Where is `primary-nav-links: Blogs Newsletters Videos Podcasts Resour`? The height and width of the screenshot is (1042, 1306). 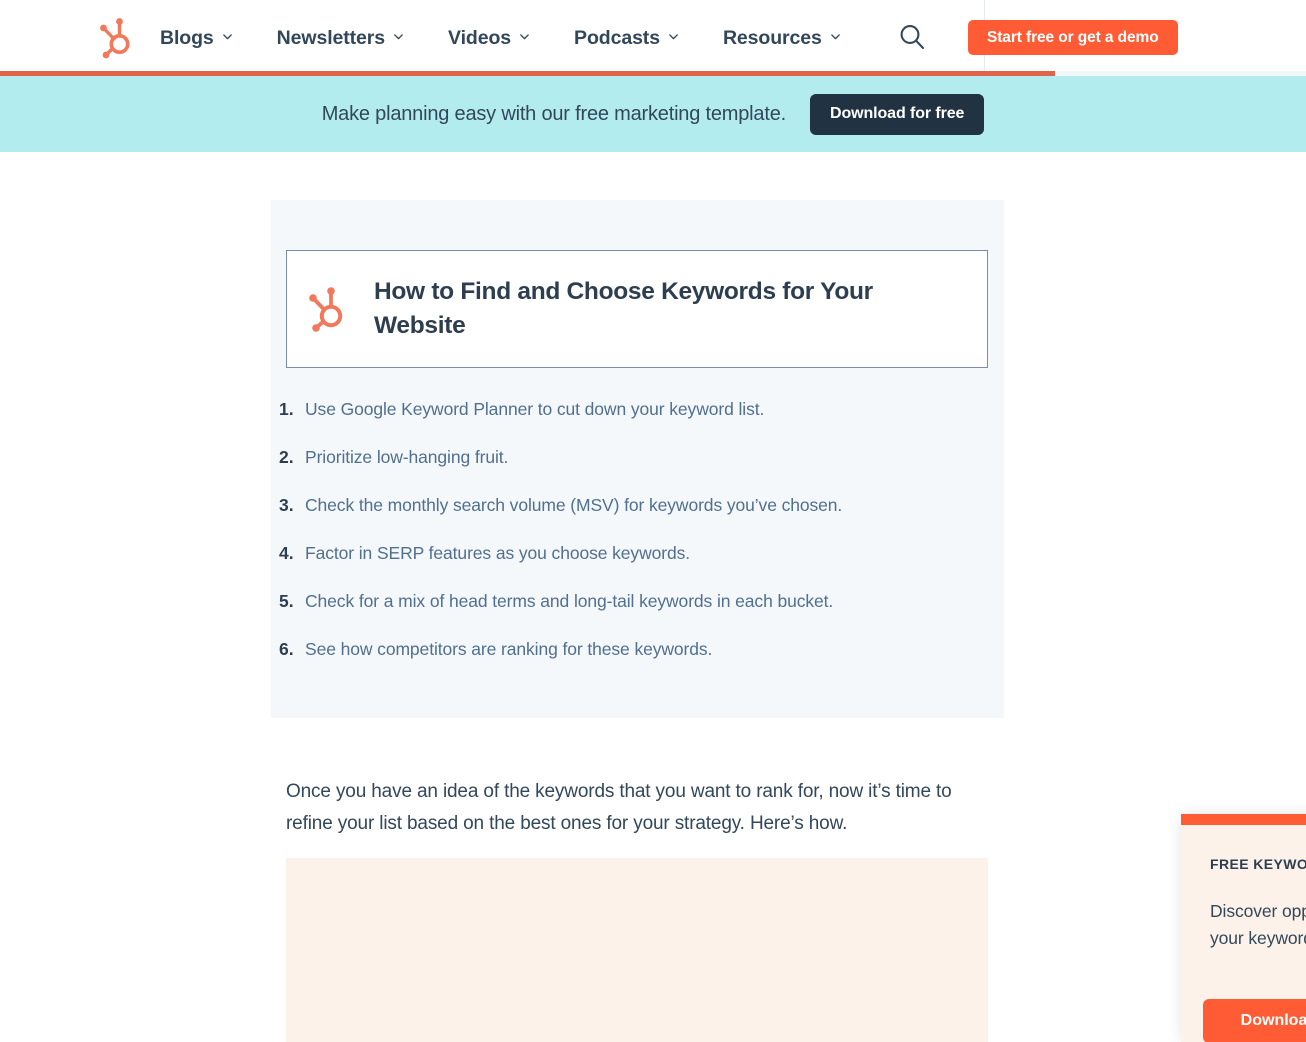
primary-nav-links: Blogs Newsletters Videos Podcasts Resour is located at coordinates (511, 38).